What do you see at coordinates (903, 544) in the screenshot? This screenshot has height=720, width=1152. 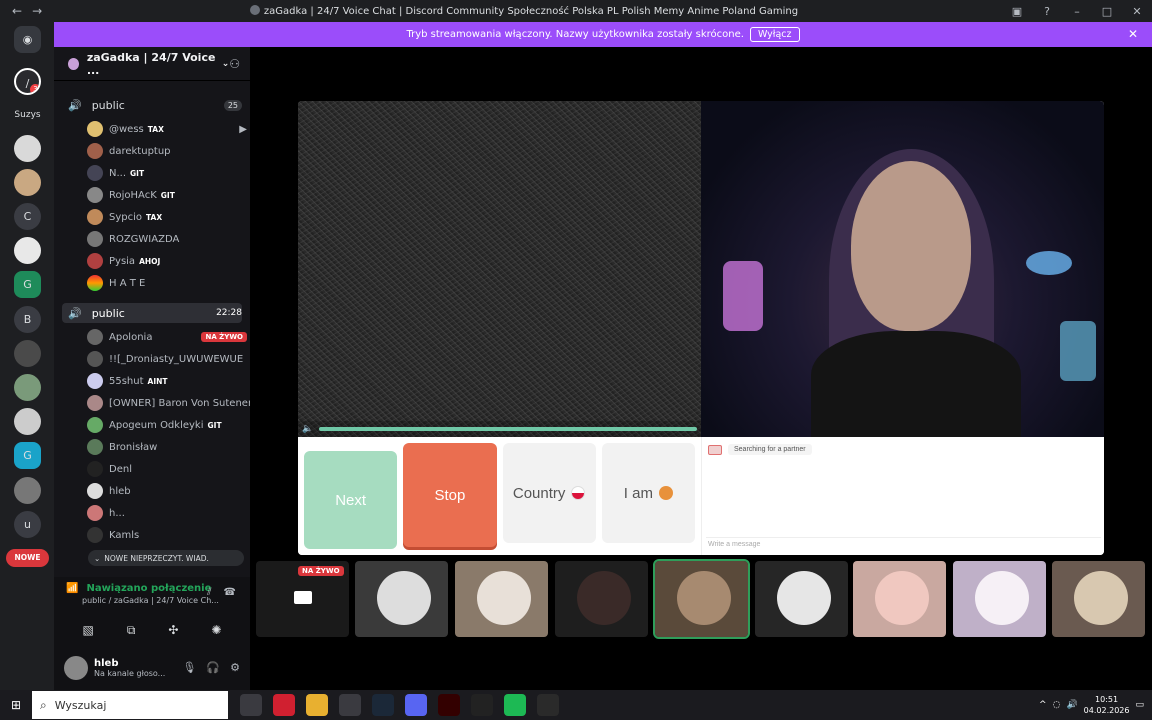 I see `message-input: Write a message` at bounding box center [903, 544].